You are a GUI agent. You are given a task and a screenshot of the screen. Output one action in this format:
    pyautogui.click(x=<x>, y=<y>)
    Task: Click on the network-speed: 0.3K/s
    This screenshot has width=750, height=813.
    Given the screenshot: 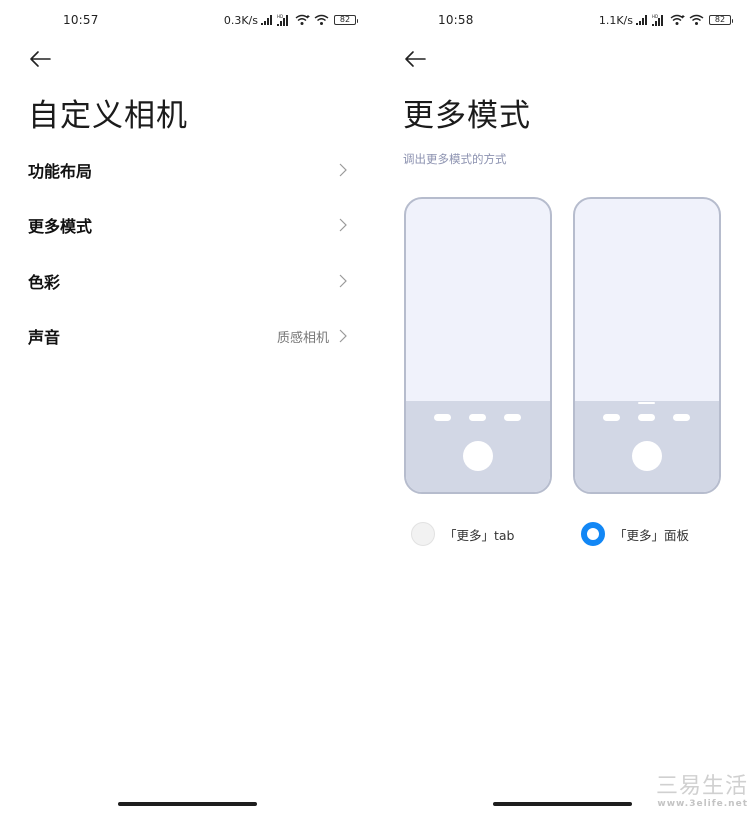 What is the action you would take?
    pyautogui.click(x=240, y=20)
    